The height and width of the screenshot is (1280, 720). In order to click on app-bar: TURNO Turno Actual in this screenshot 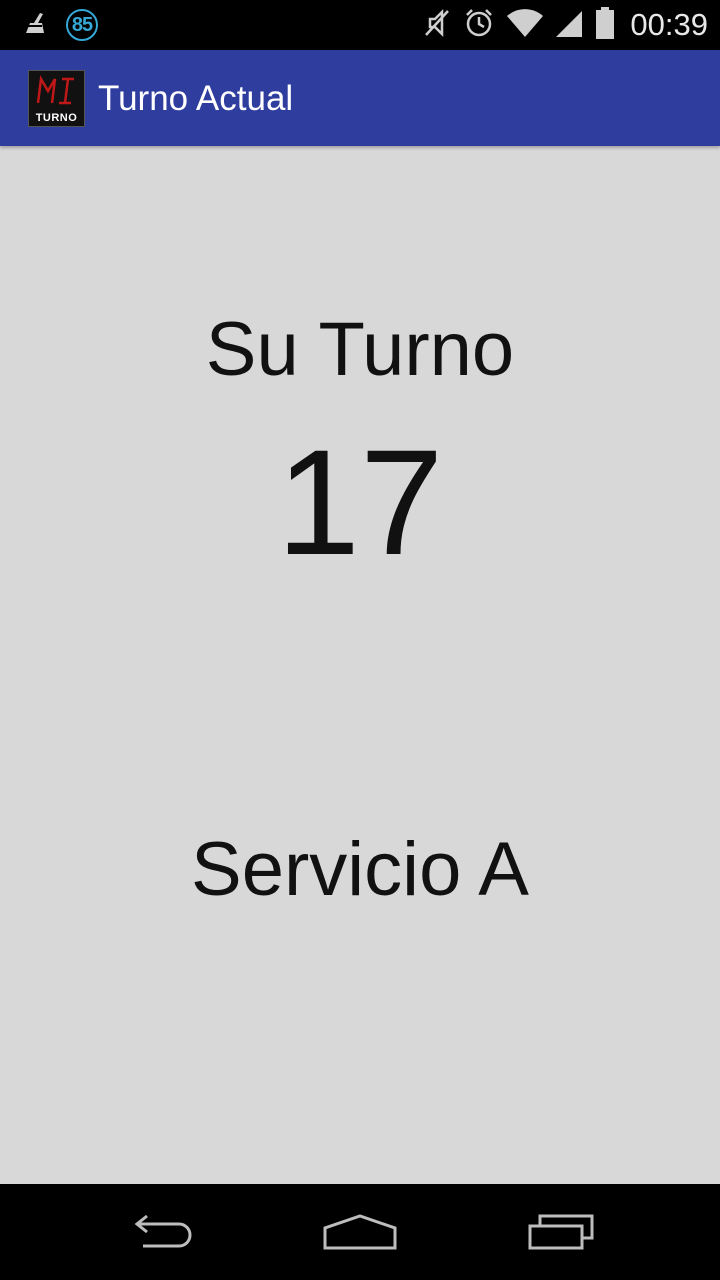, I will do `click(360, 98)`.